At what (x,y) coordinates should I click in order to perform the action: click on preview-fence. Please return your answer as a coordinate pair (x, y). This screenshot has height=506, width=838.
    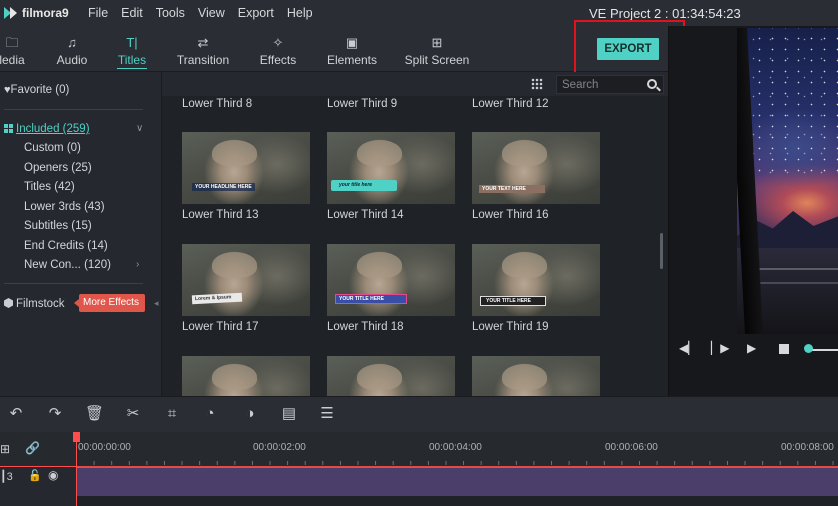
    Looking at the image, I should click on (792, 276).